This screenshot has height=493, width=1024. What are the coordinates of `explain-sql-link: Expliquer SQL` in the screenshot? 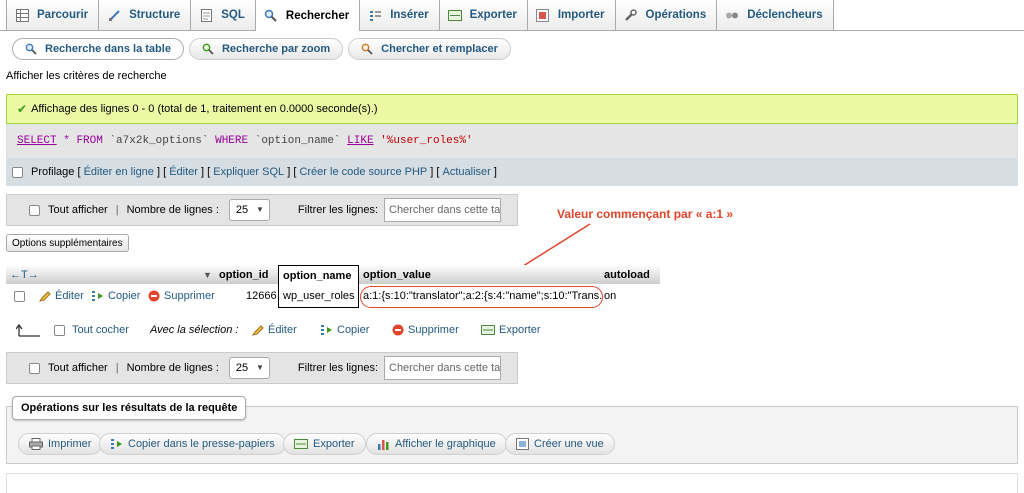 It's located at (248, 172).